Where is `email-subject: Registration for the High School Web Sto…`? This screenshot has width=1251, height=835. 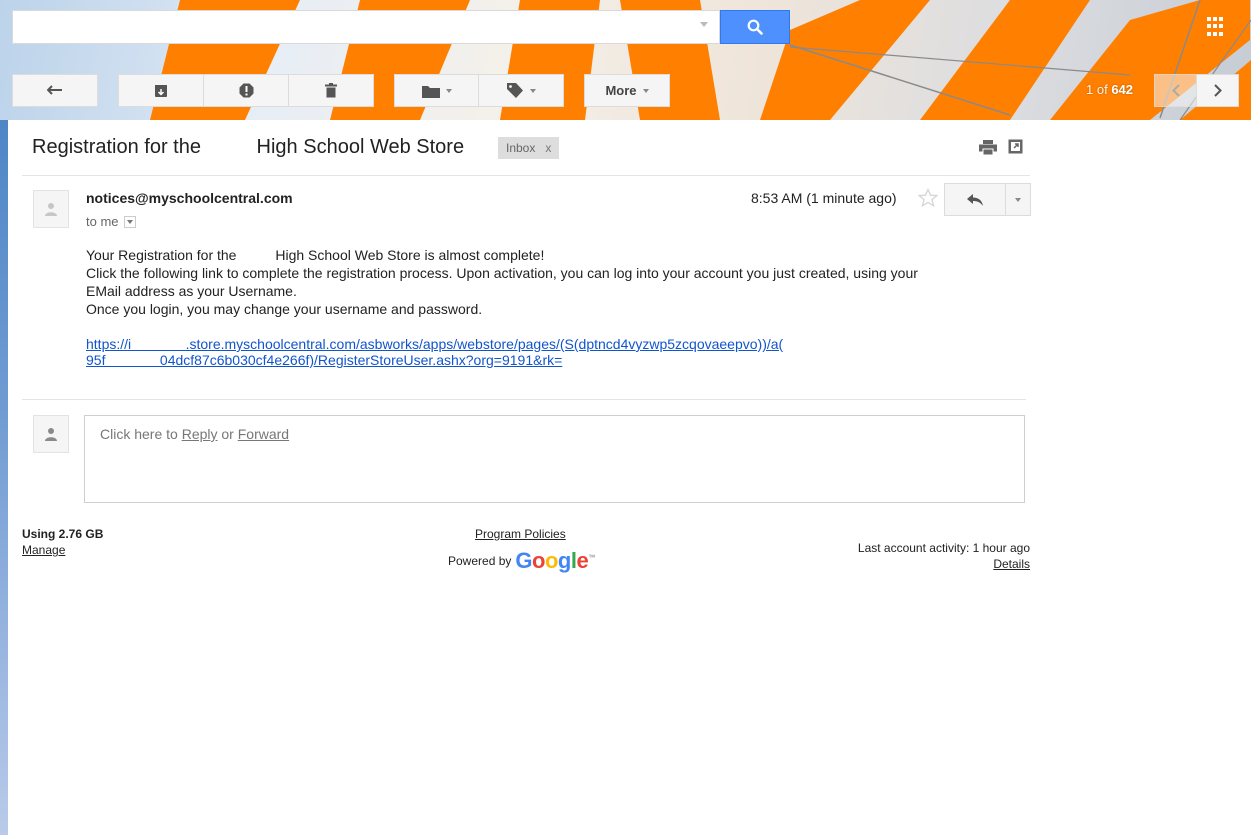
email-subject: Registration for the High School Web Sto… is located at coordinates (248, 147).